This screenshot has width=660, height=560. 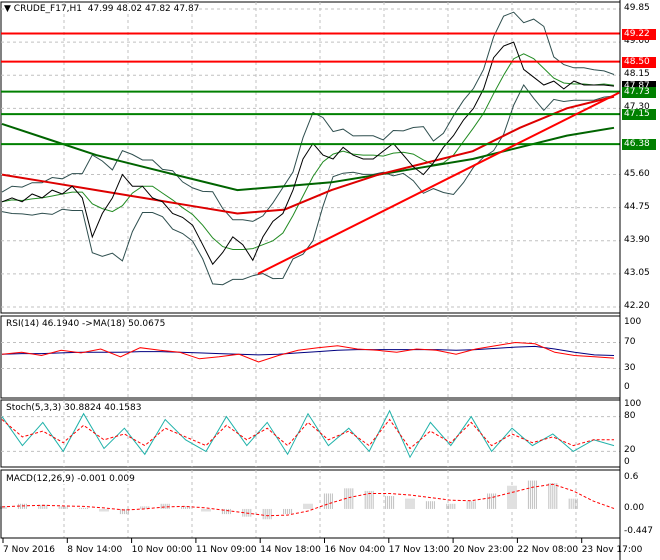 What do you see at coordinates (637, 306) in the screenshot?
I see `price-tick: 42.20` at bounding box center [637, 306].